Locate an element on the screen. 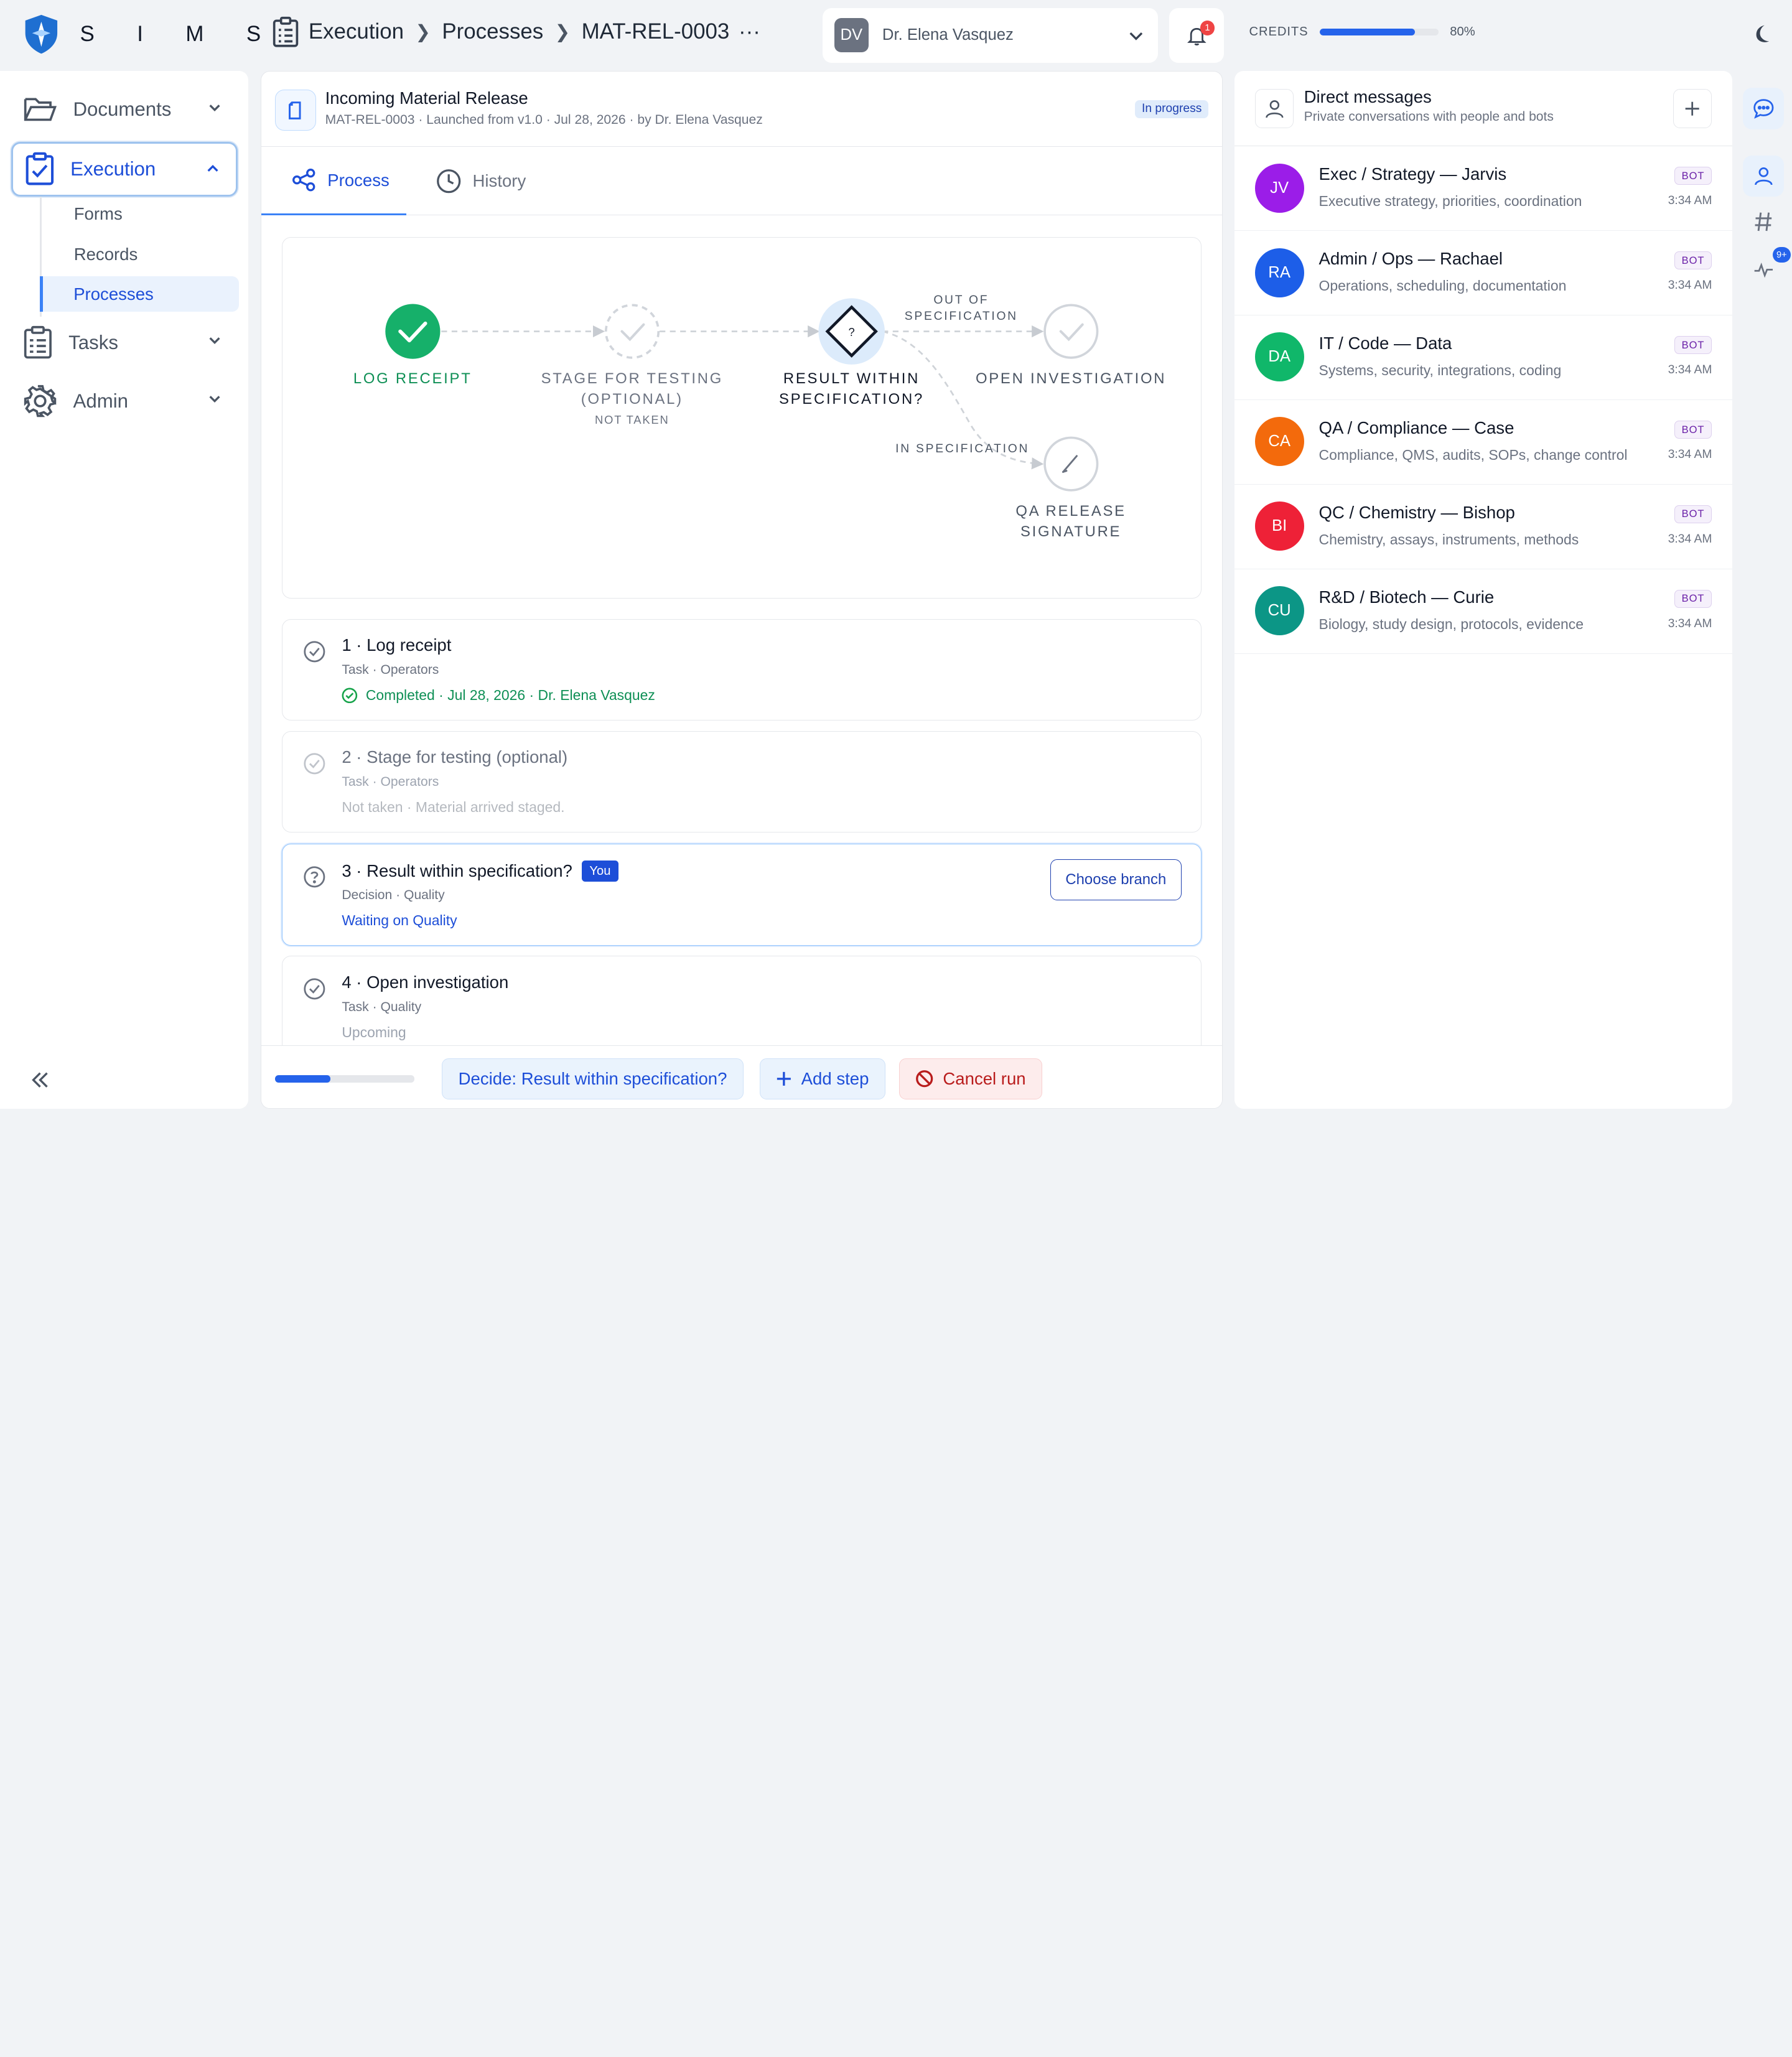  sidebar-item-label: Documents is located at coordinates (122, 109).